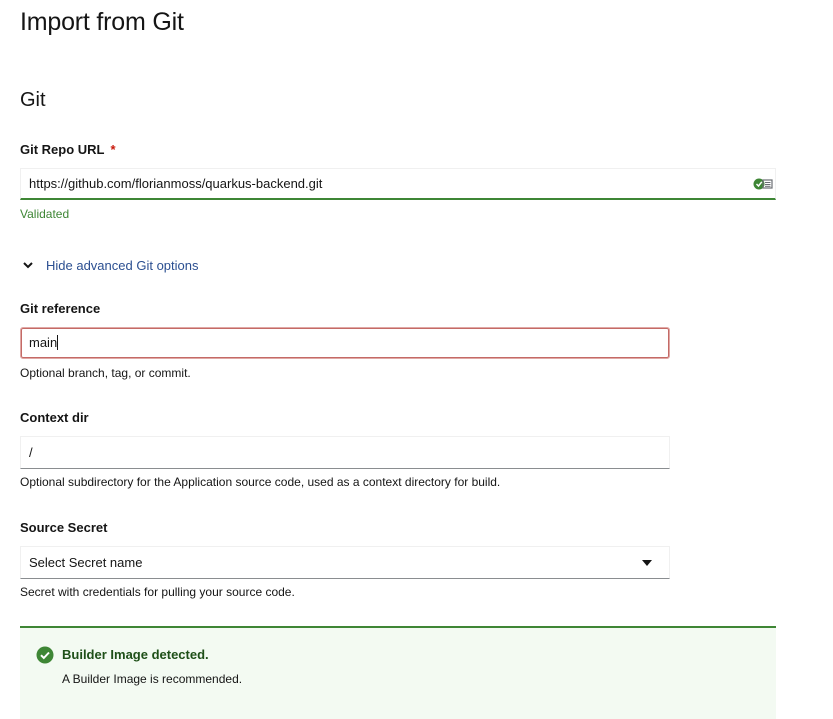 The image size is (833, 719). What do you see at coordinates (64, 527) in the screenshot?
I see `source-secret-label: Source Secret` at bounding box center [64, 527].